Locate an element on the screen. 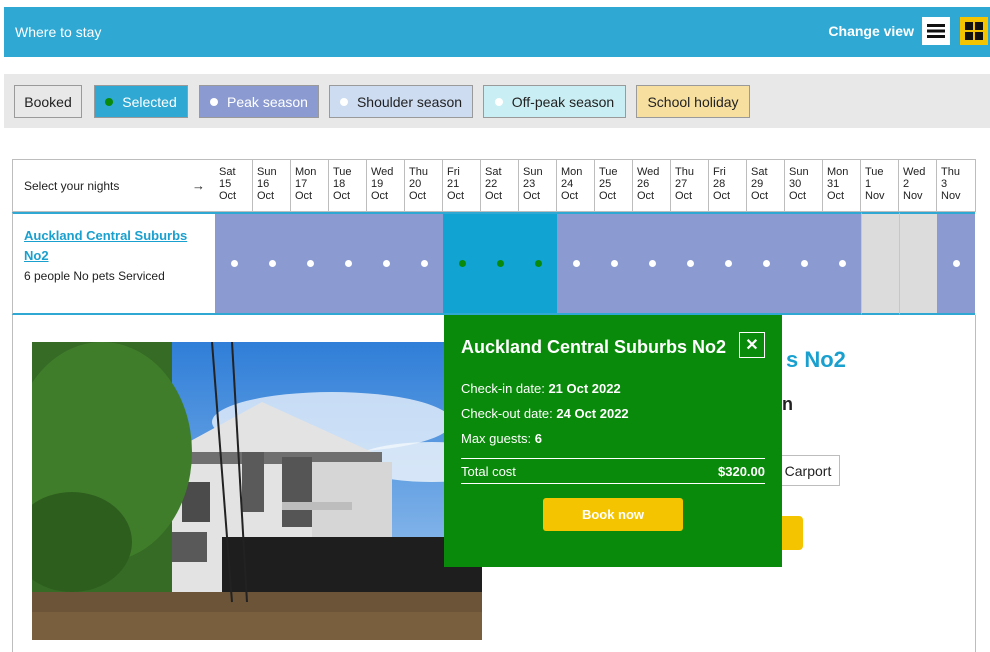 This screenshot has height=652, width=990. property-subheading-fragment: n is located at coordinates (787, 404).